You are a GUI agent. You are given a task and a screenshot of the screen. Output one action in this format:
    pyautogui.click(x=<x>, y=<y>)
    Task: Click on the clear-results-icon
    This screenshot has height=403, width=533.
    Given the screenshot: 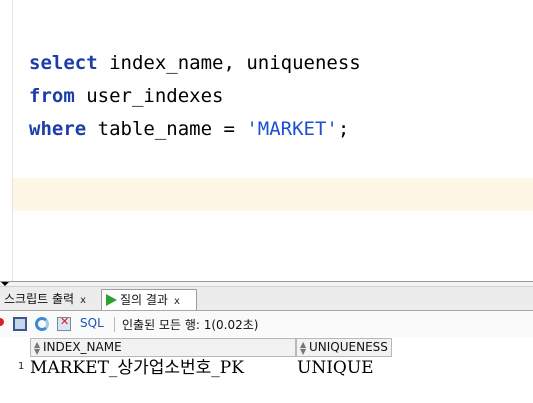 What is the action you would take?
    pyautogui.click(x=64, y=323)
    